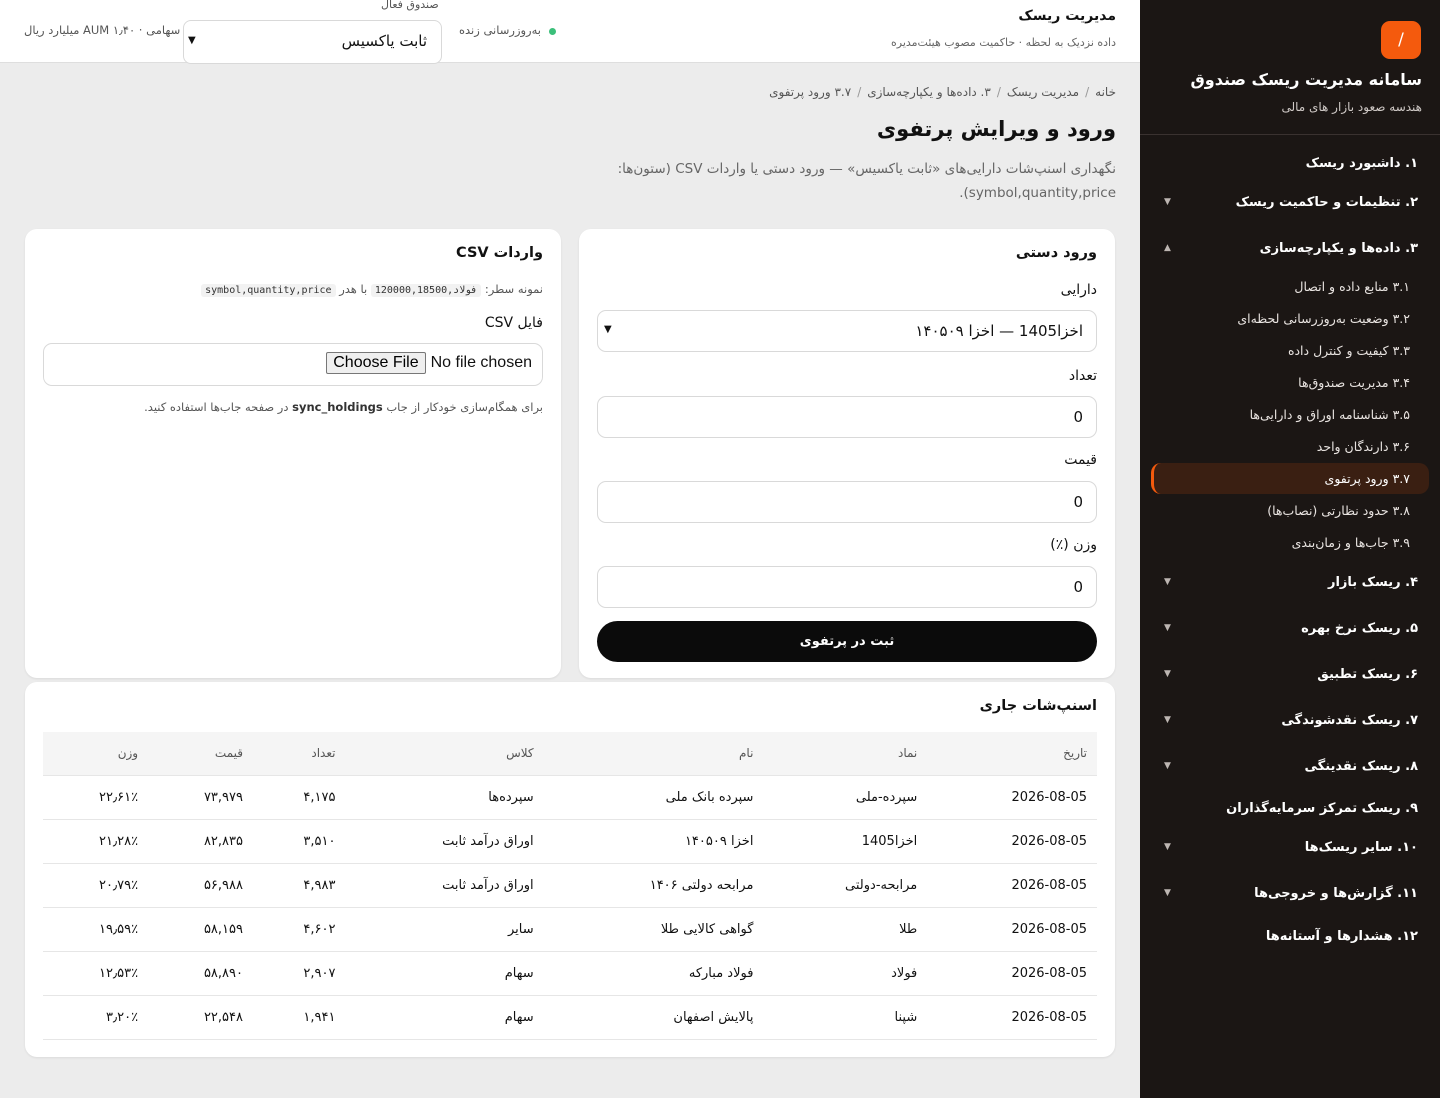  What do you see at coordinates (845, 754) in the screenshot?
I see `column-header: نماد` at bounding box center [845, 754].